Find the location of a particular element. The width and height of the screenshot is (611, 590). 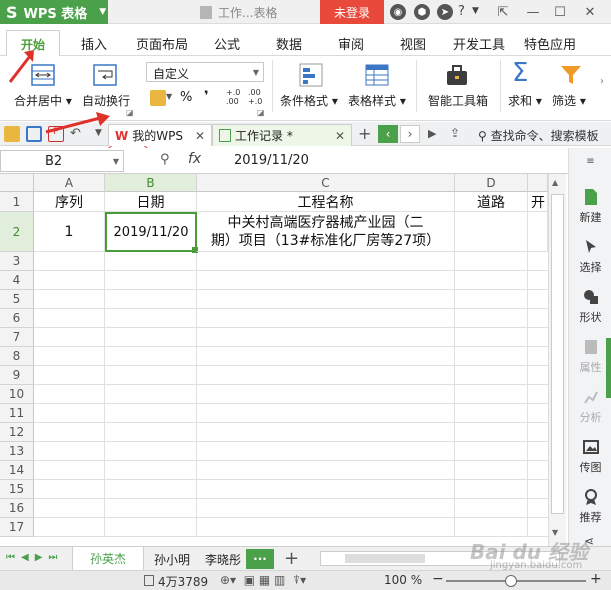

decrease-decimal-button: .00 +.0 is located at coordinates (255, 97).